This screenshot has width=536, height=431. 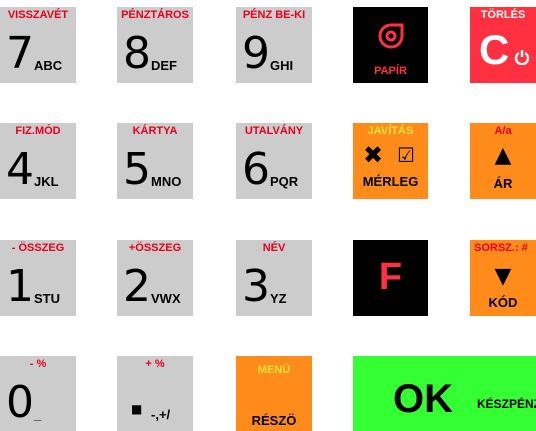 I want to click on key-3-digit: 3, so click(x=256, y=286).